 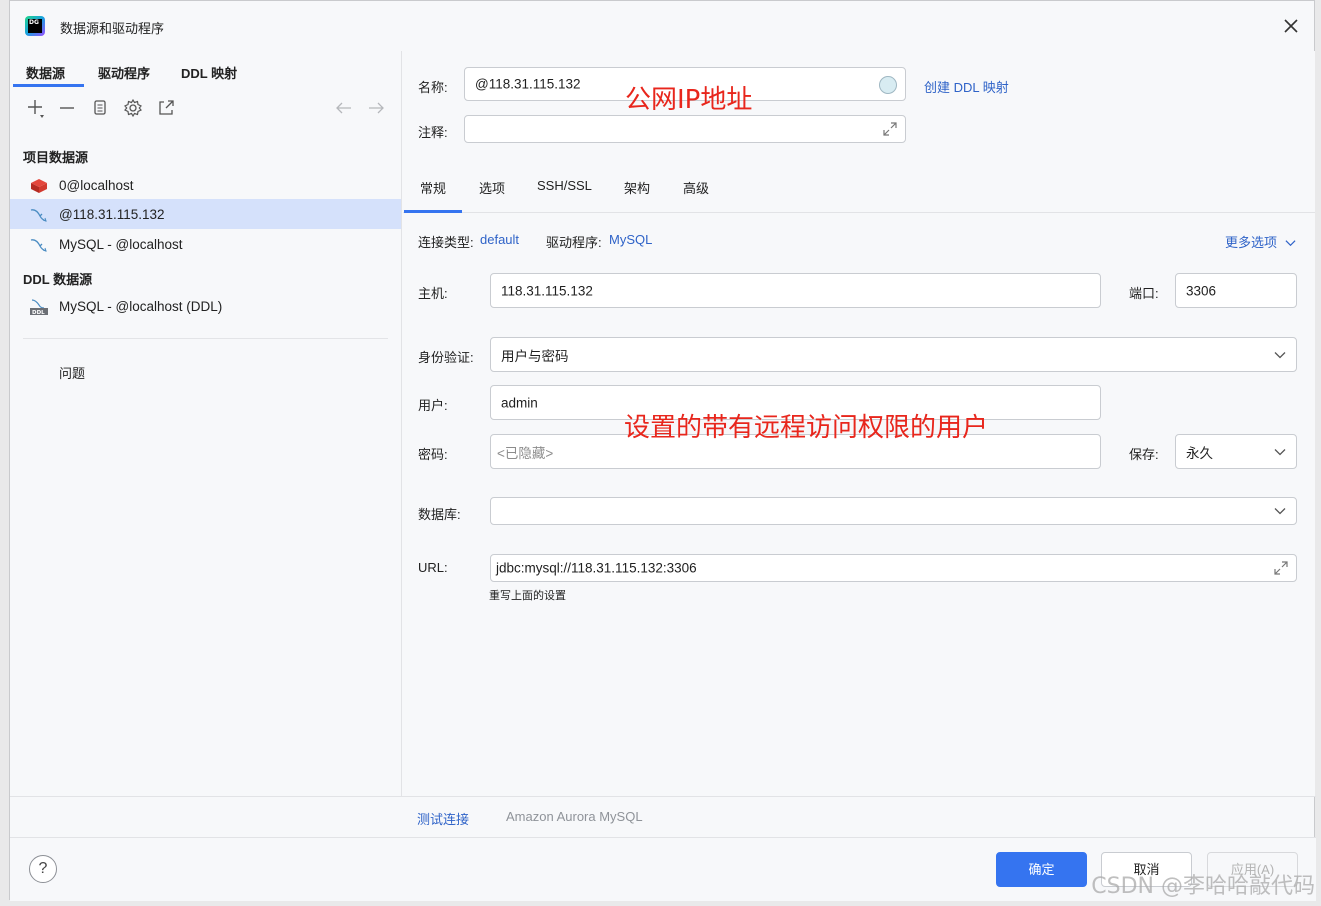 What do you see at coordinates (433, 454) in the screenshot?
I see `password-label: 密码:` at bounding box center [433, 454].